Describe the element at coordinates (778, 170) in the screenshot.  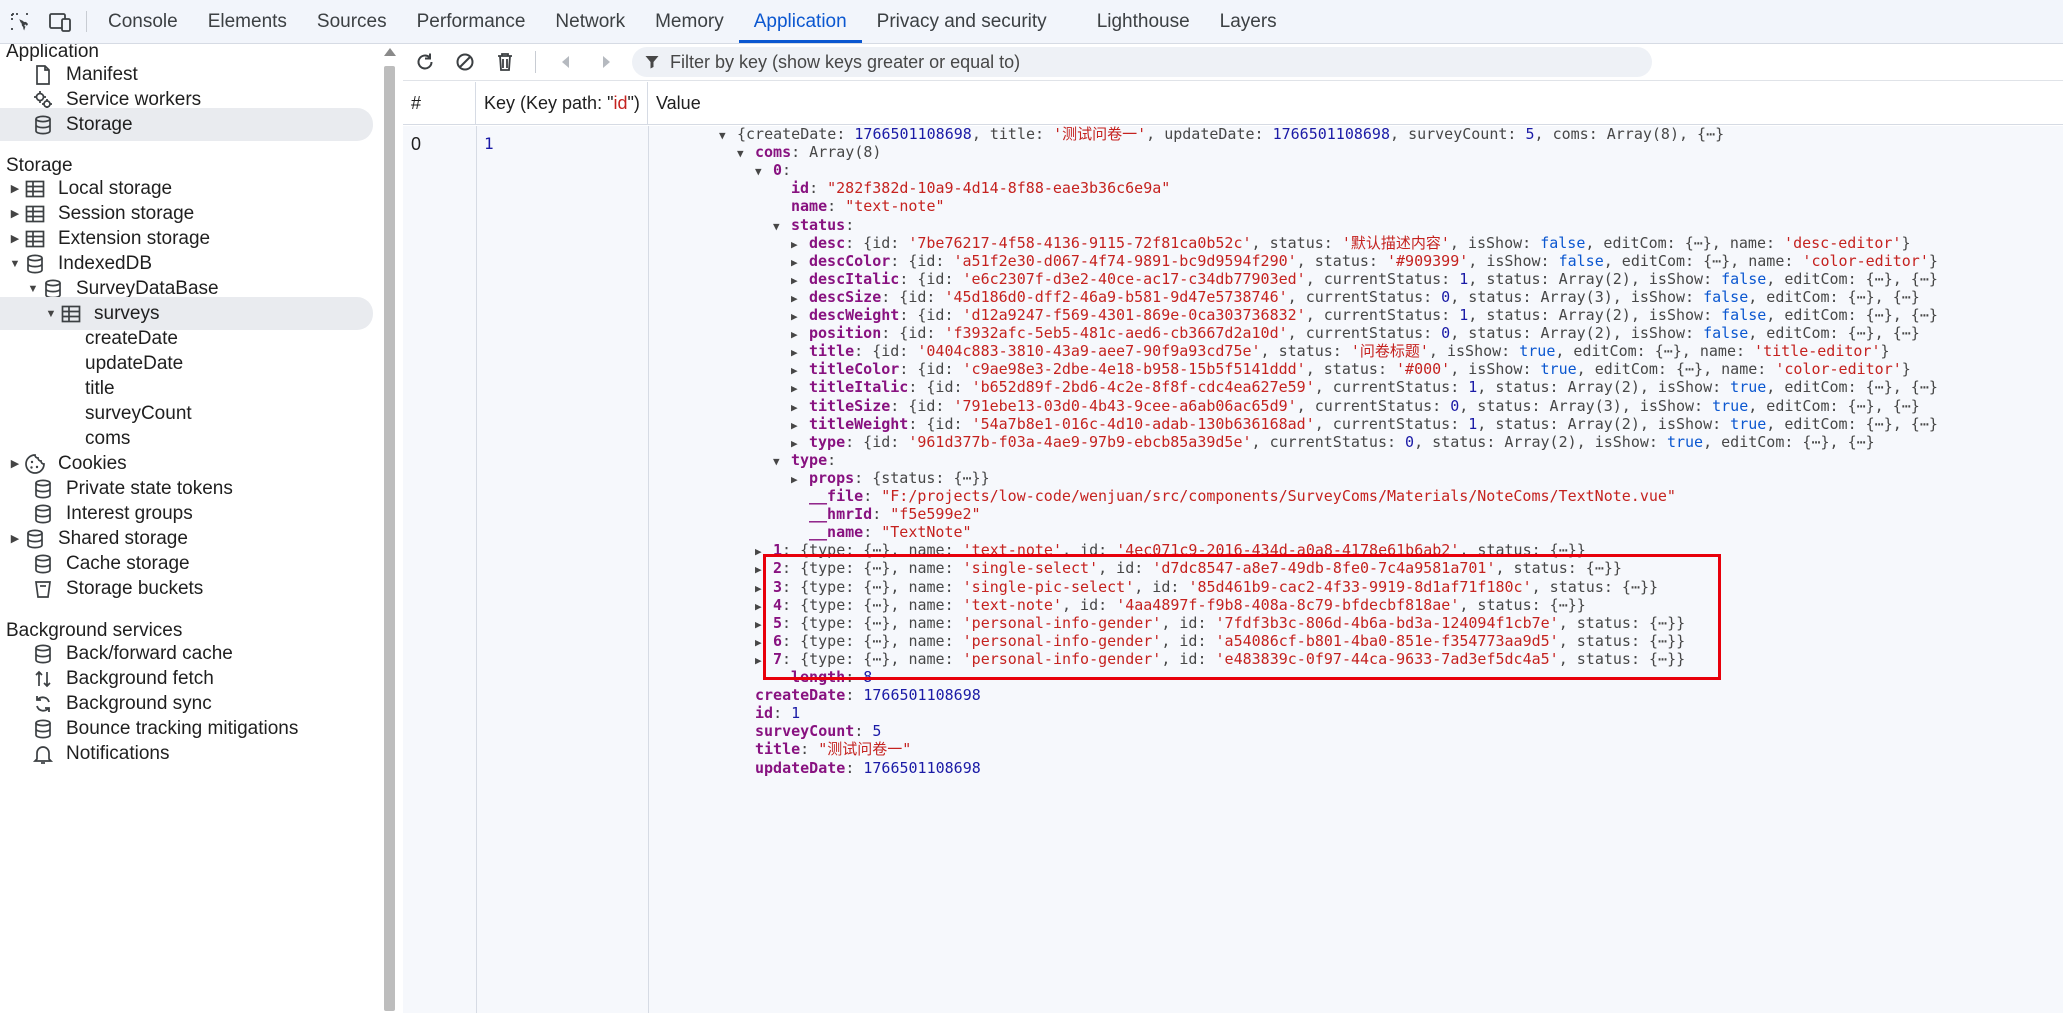
I see `property-key: 0` at that location.